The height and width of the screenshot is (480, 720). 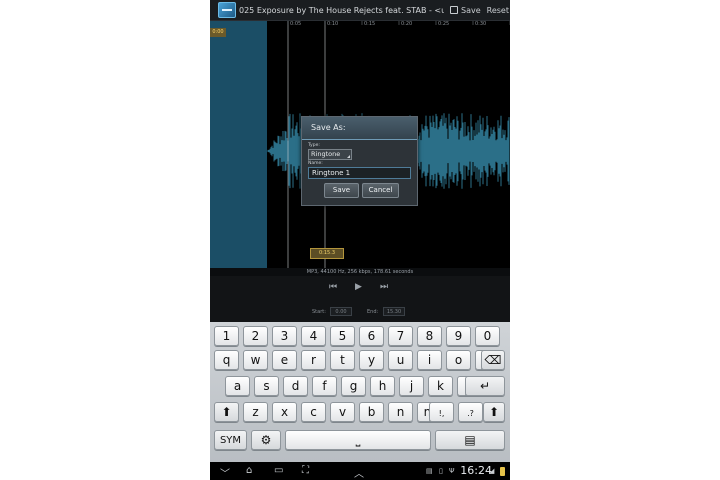 What do you see at coordinates (481, 24) in the screenshot?
I see `tick-label: 0:30` at bounding box center [481, 24].